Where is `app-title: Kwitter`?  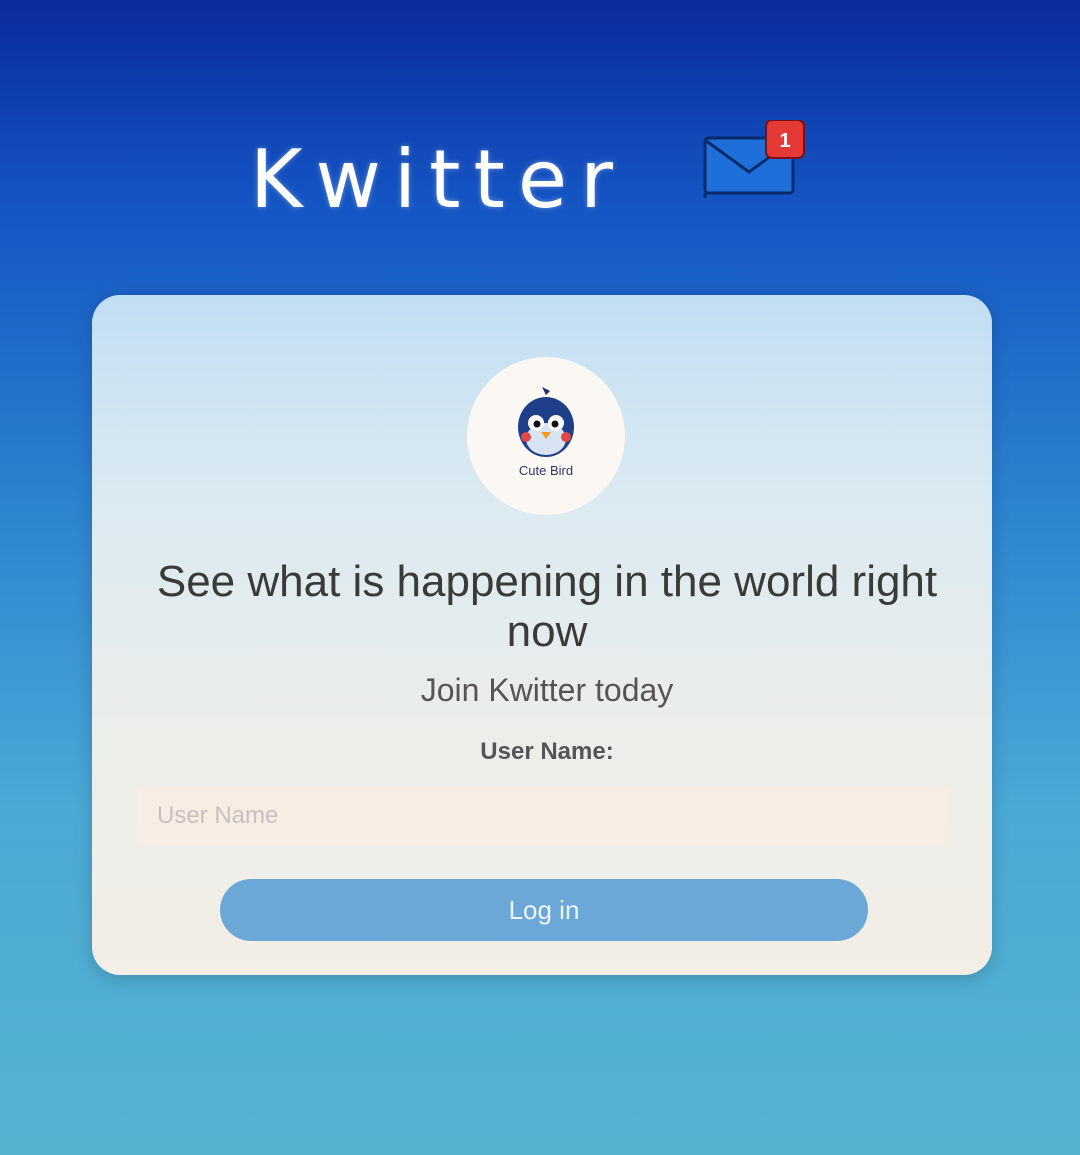 app-title: Kwitter is located at coordinates (438, 179).